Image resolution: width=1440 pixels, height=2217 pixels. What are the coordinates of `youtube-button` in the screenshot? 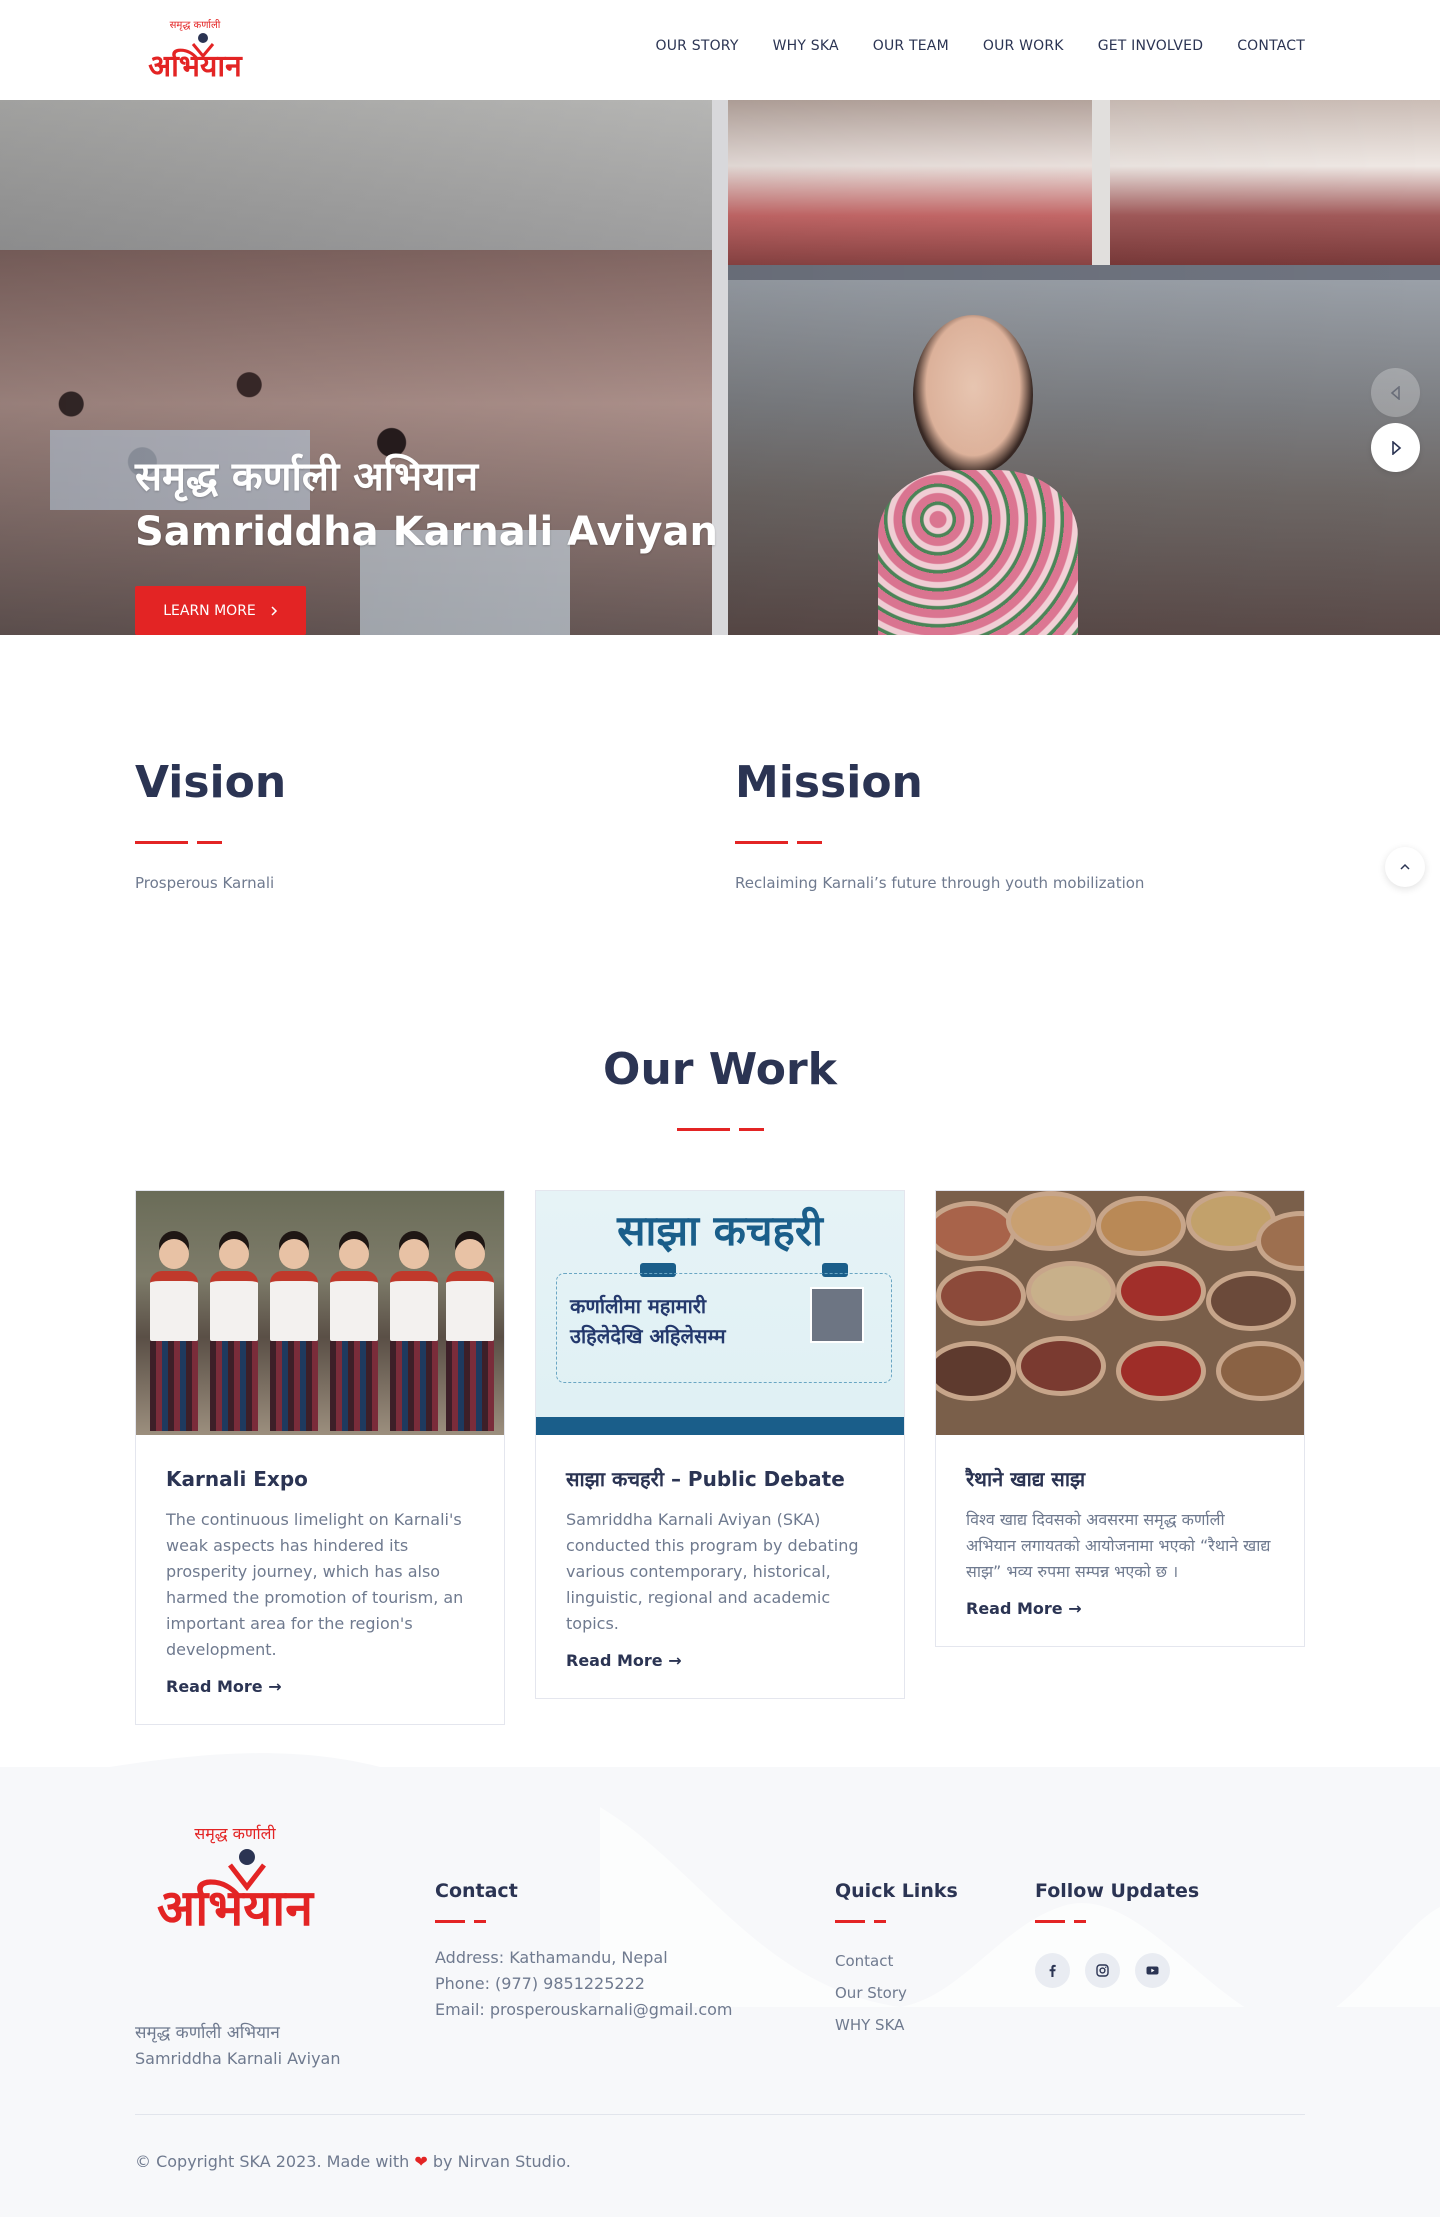 It's located at (1152, 1970).